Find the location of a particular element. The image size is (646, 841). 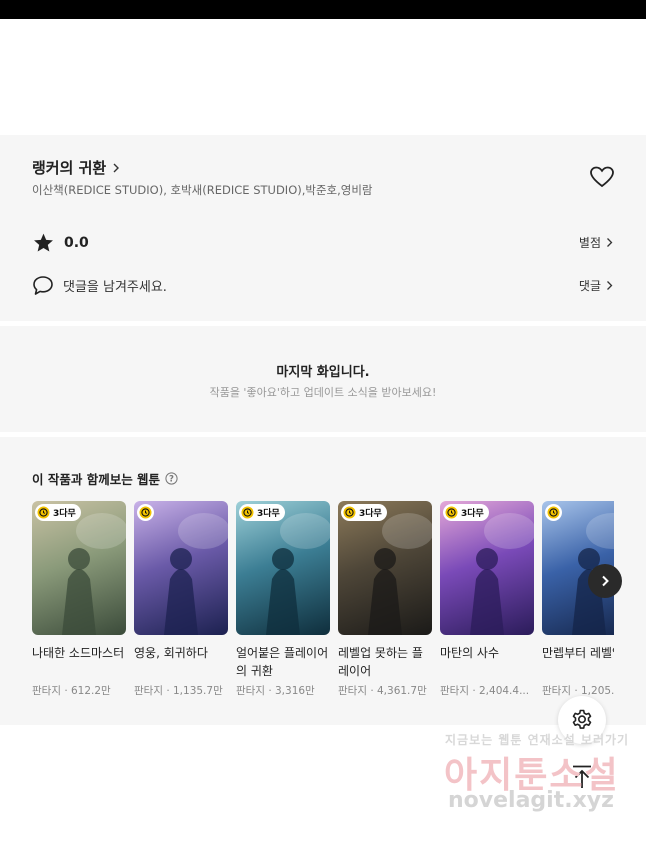

star-icon is located at coordinates (43, 242).